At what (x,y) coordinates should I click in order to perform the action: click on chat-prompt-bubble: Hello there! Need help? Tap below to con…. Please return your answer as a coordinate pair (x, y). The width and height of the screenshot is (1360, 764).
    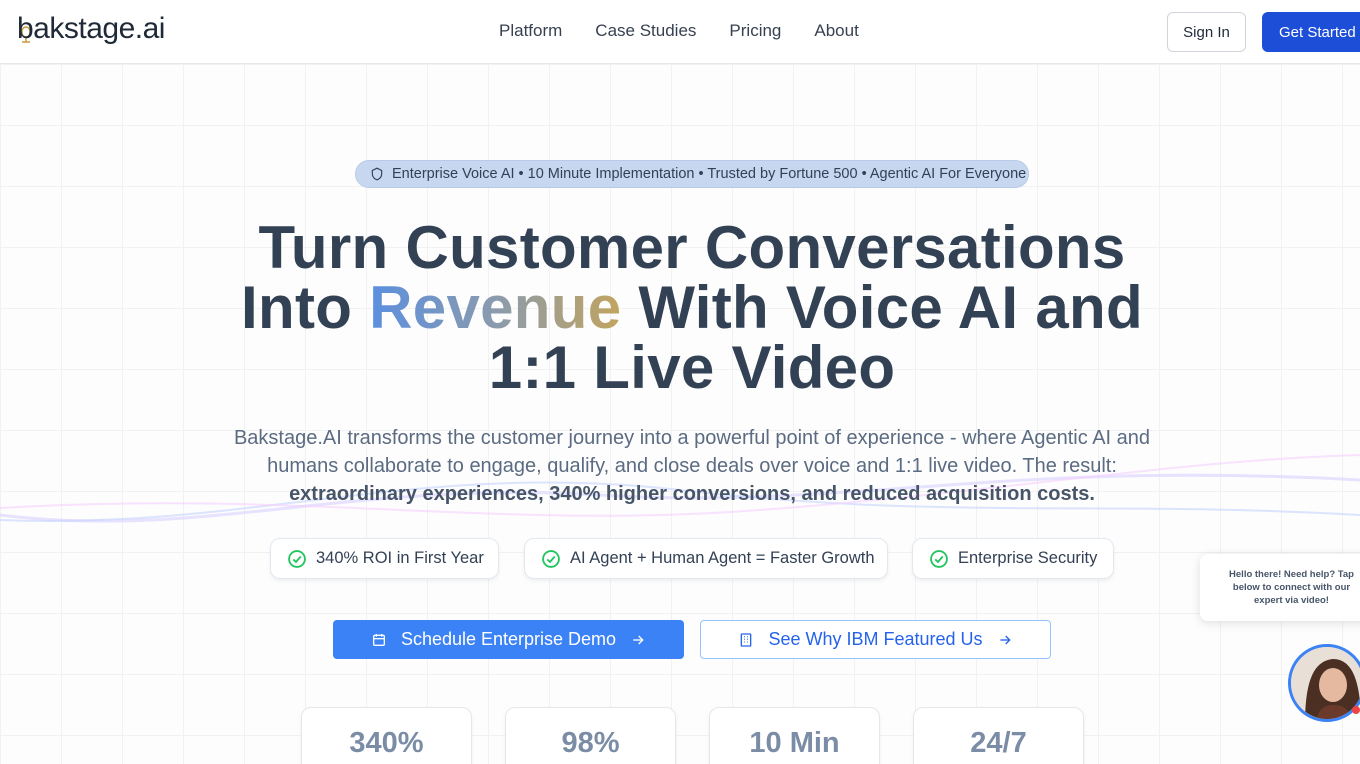
    Looking at the image, I should click on (1280, 587).